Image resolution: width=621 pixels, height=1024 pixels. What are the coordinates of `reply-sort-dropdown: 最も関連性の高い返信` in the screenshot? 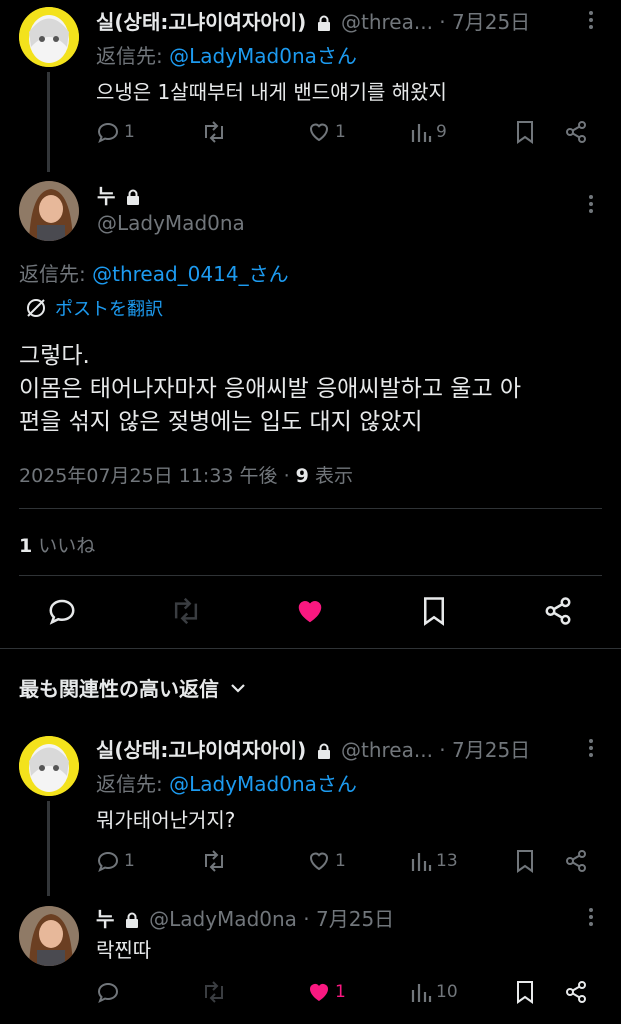 It's located at (133, 687).